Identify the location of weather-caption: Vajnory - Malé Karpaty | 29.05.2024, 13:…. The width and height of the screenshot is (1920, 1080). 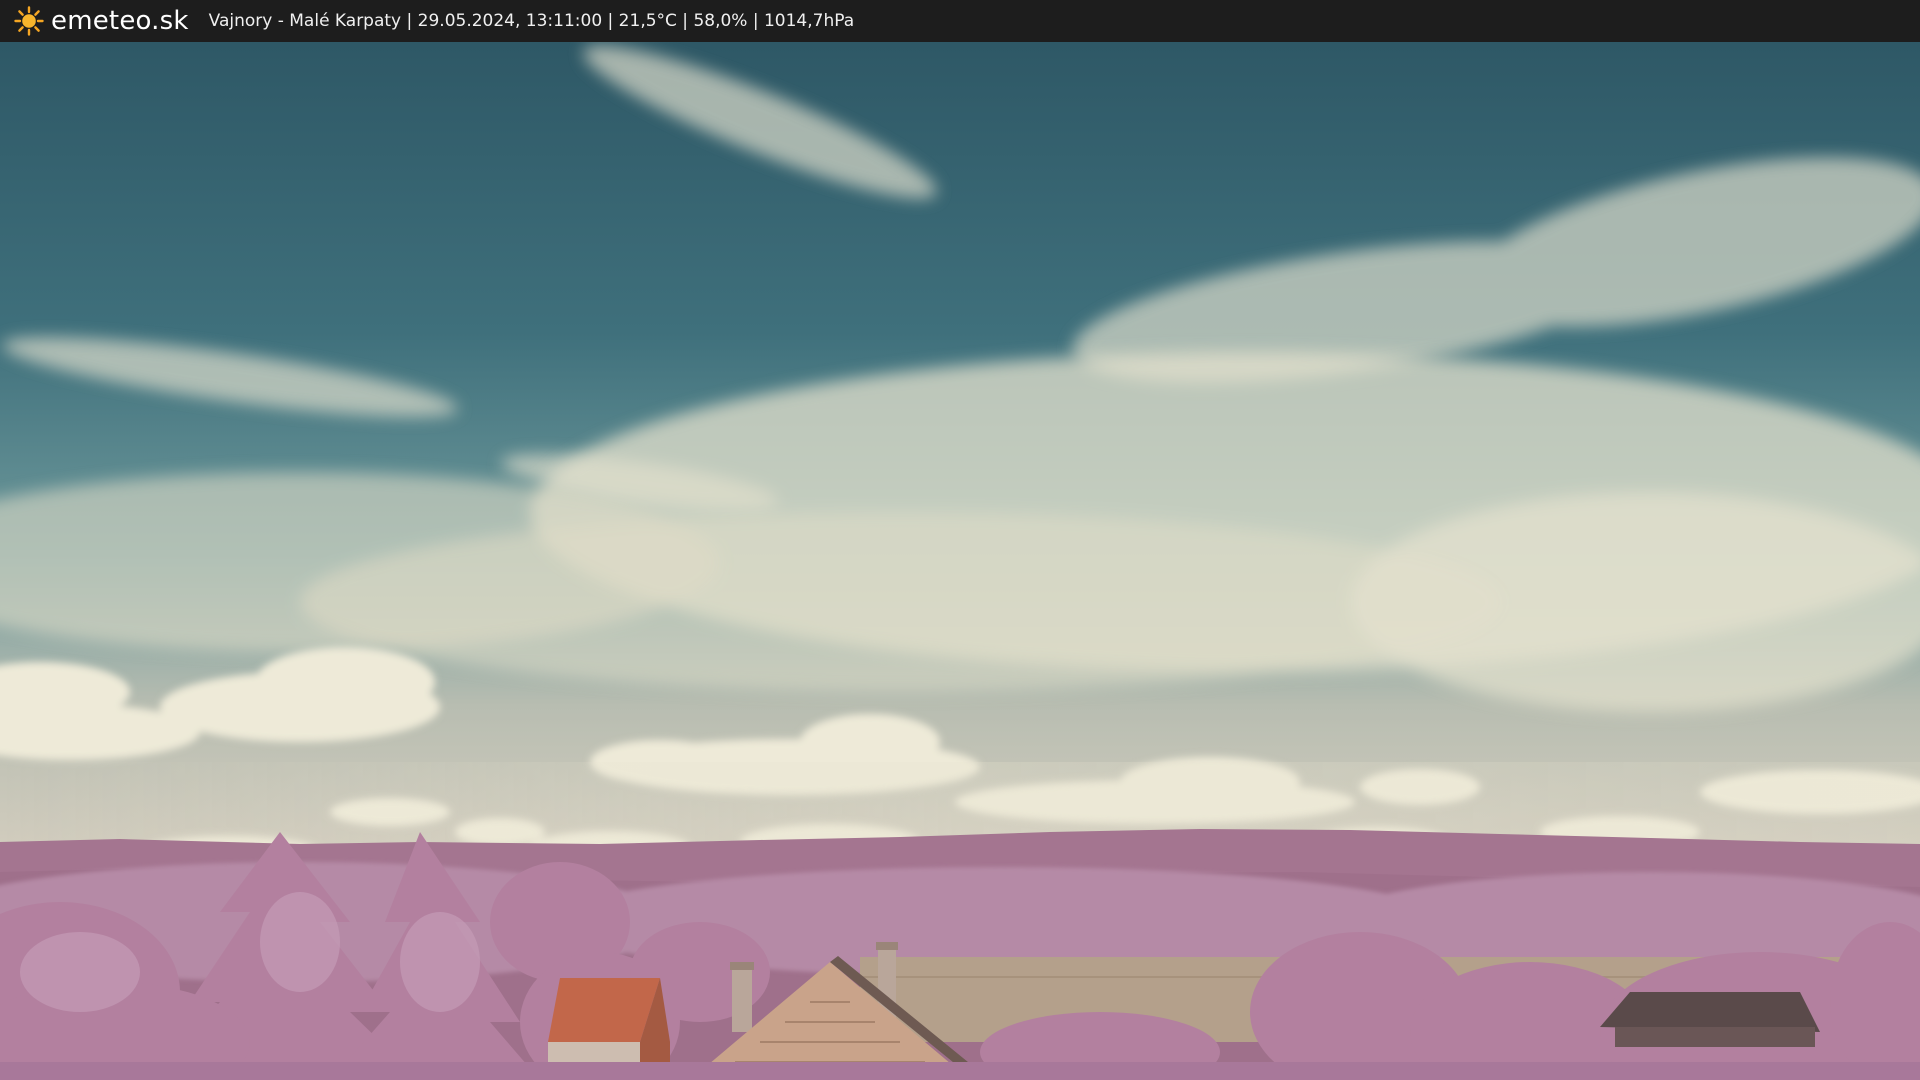
(531, 21).